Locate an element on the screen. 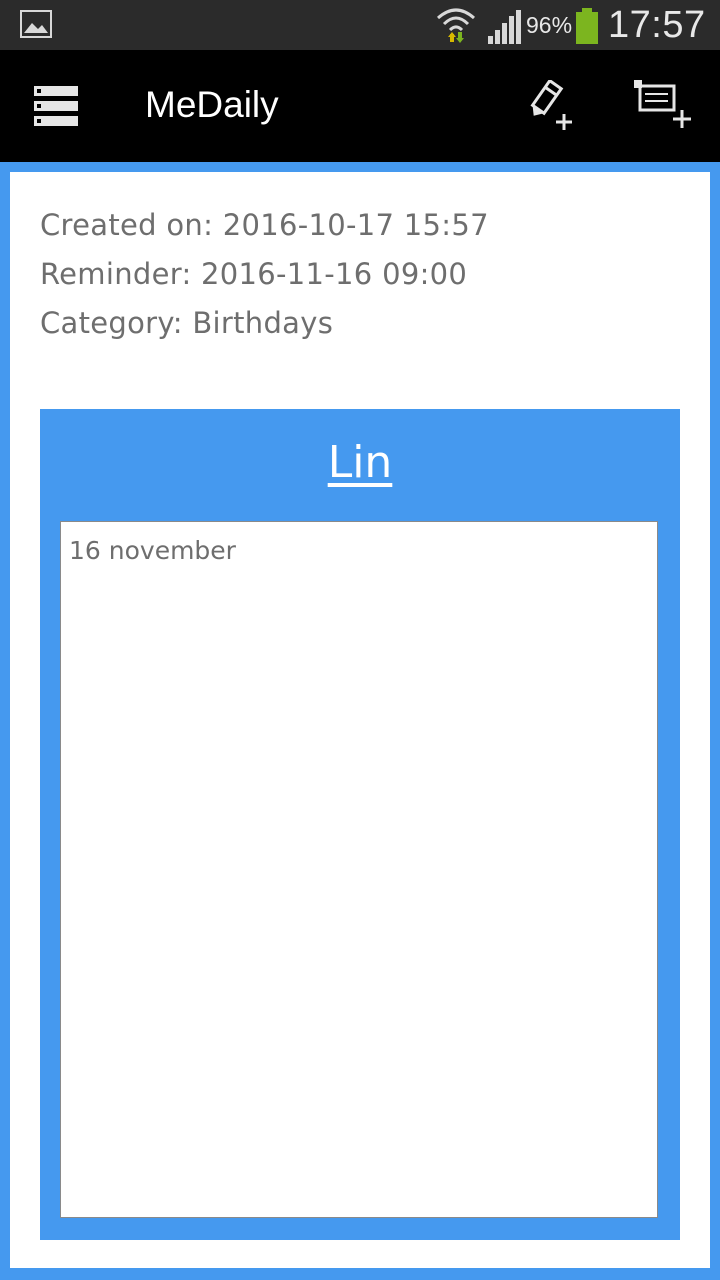 Image resolution: width=720 pixels, height=1280 pixels. battery-icon is located at coordinates (587, 26).